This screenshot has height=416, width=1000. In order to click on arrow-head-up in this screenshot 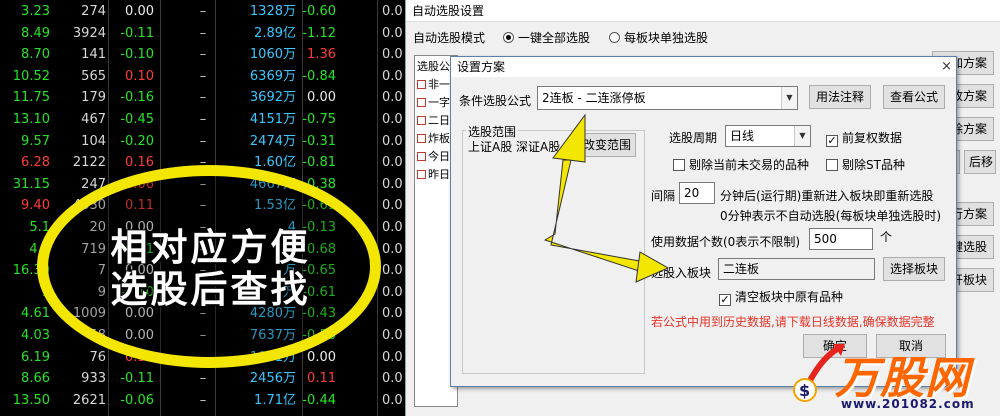, I will do `click(569, 138)`.